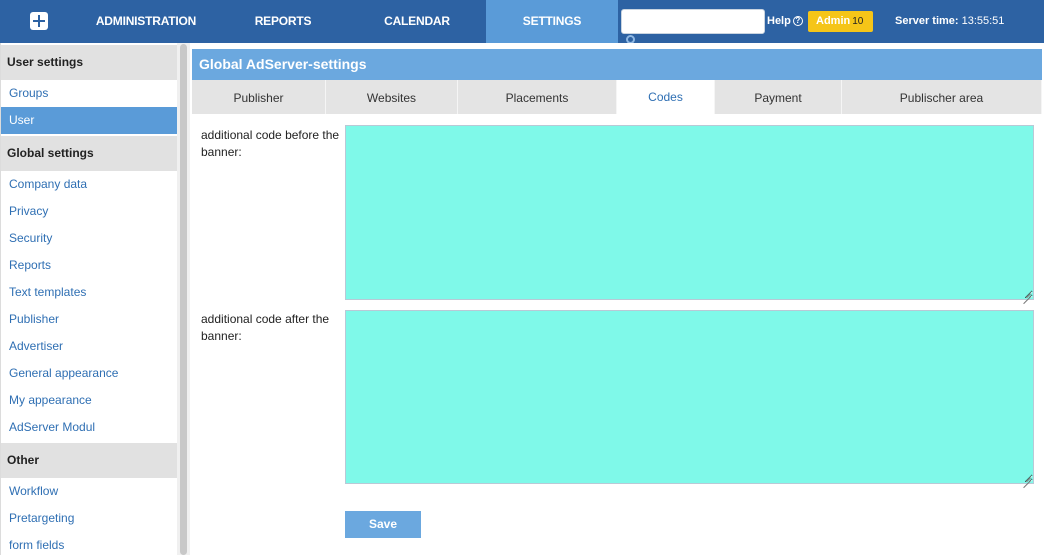  What do you see at coordinates (89, 460) in the screenshot?
I see `sidebar-section-other: Other` at bounding box center [89, 460].